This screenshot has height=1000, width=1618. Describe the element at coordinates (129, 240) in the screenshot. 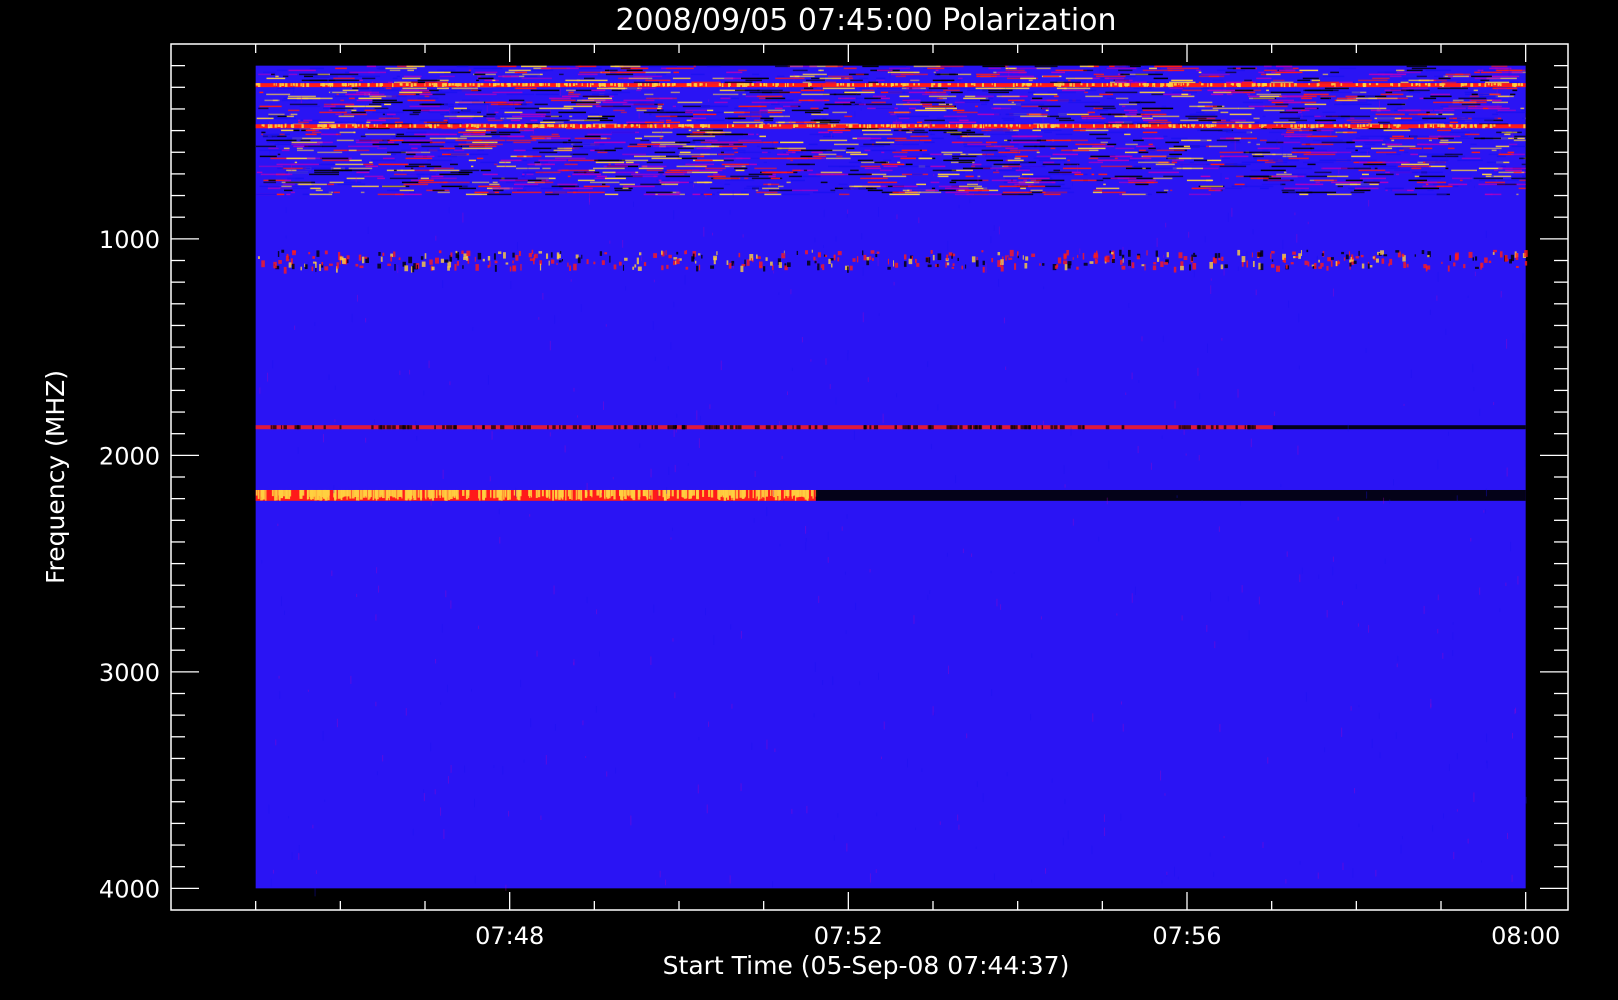

I see `y-tick-label: 1000` at that location.